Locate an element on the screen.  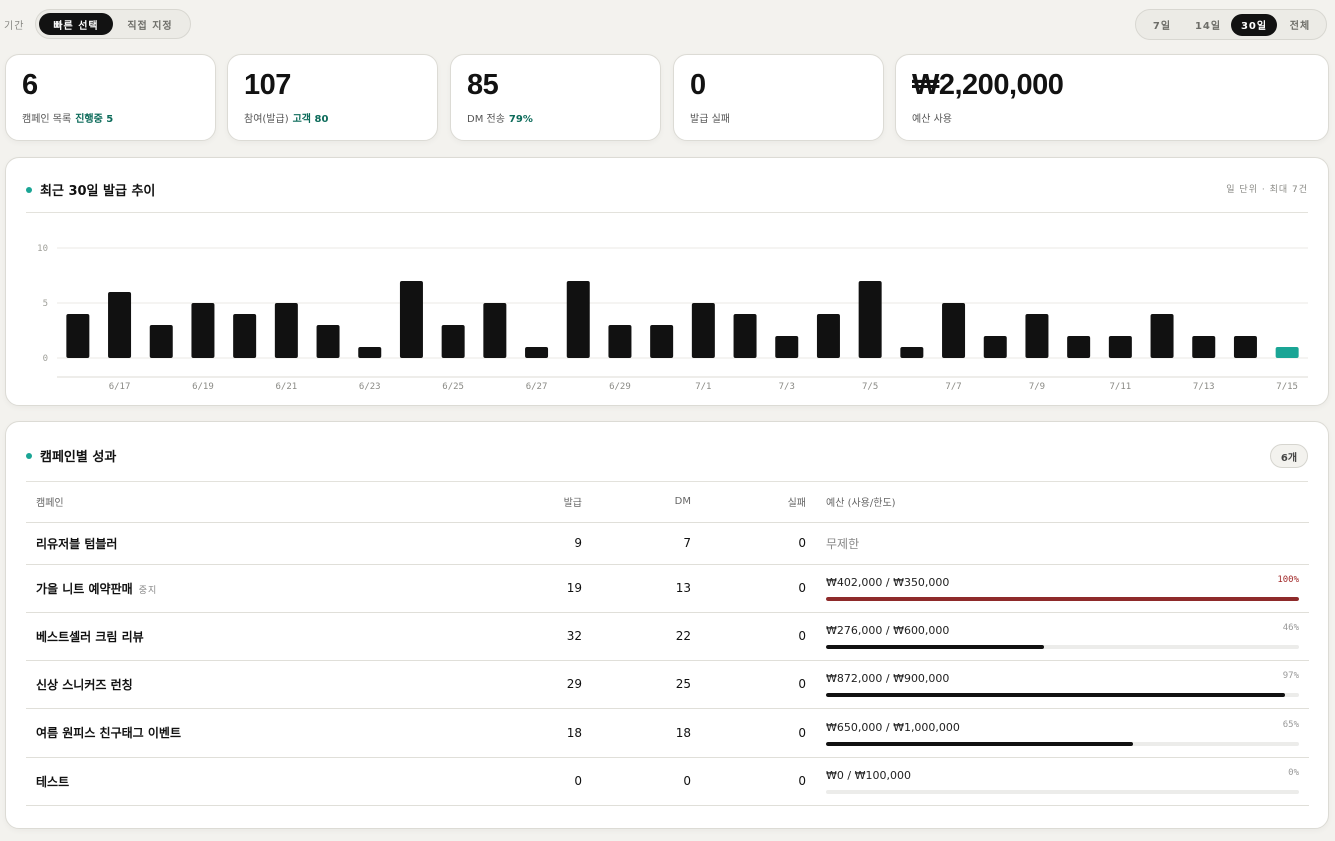
table-row: 베스트셀러 크림 리뷰 32 22 0 ₩276,000 / ₩600,000 46% is located at coordinates (667, 636).